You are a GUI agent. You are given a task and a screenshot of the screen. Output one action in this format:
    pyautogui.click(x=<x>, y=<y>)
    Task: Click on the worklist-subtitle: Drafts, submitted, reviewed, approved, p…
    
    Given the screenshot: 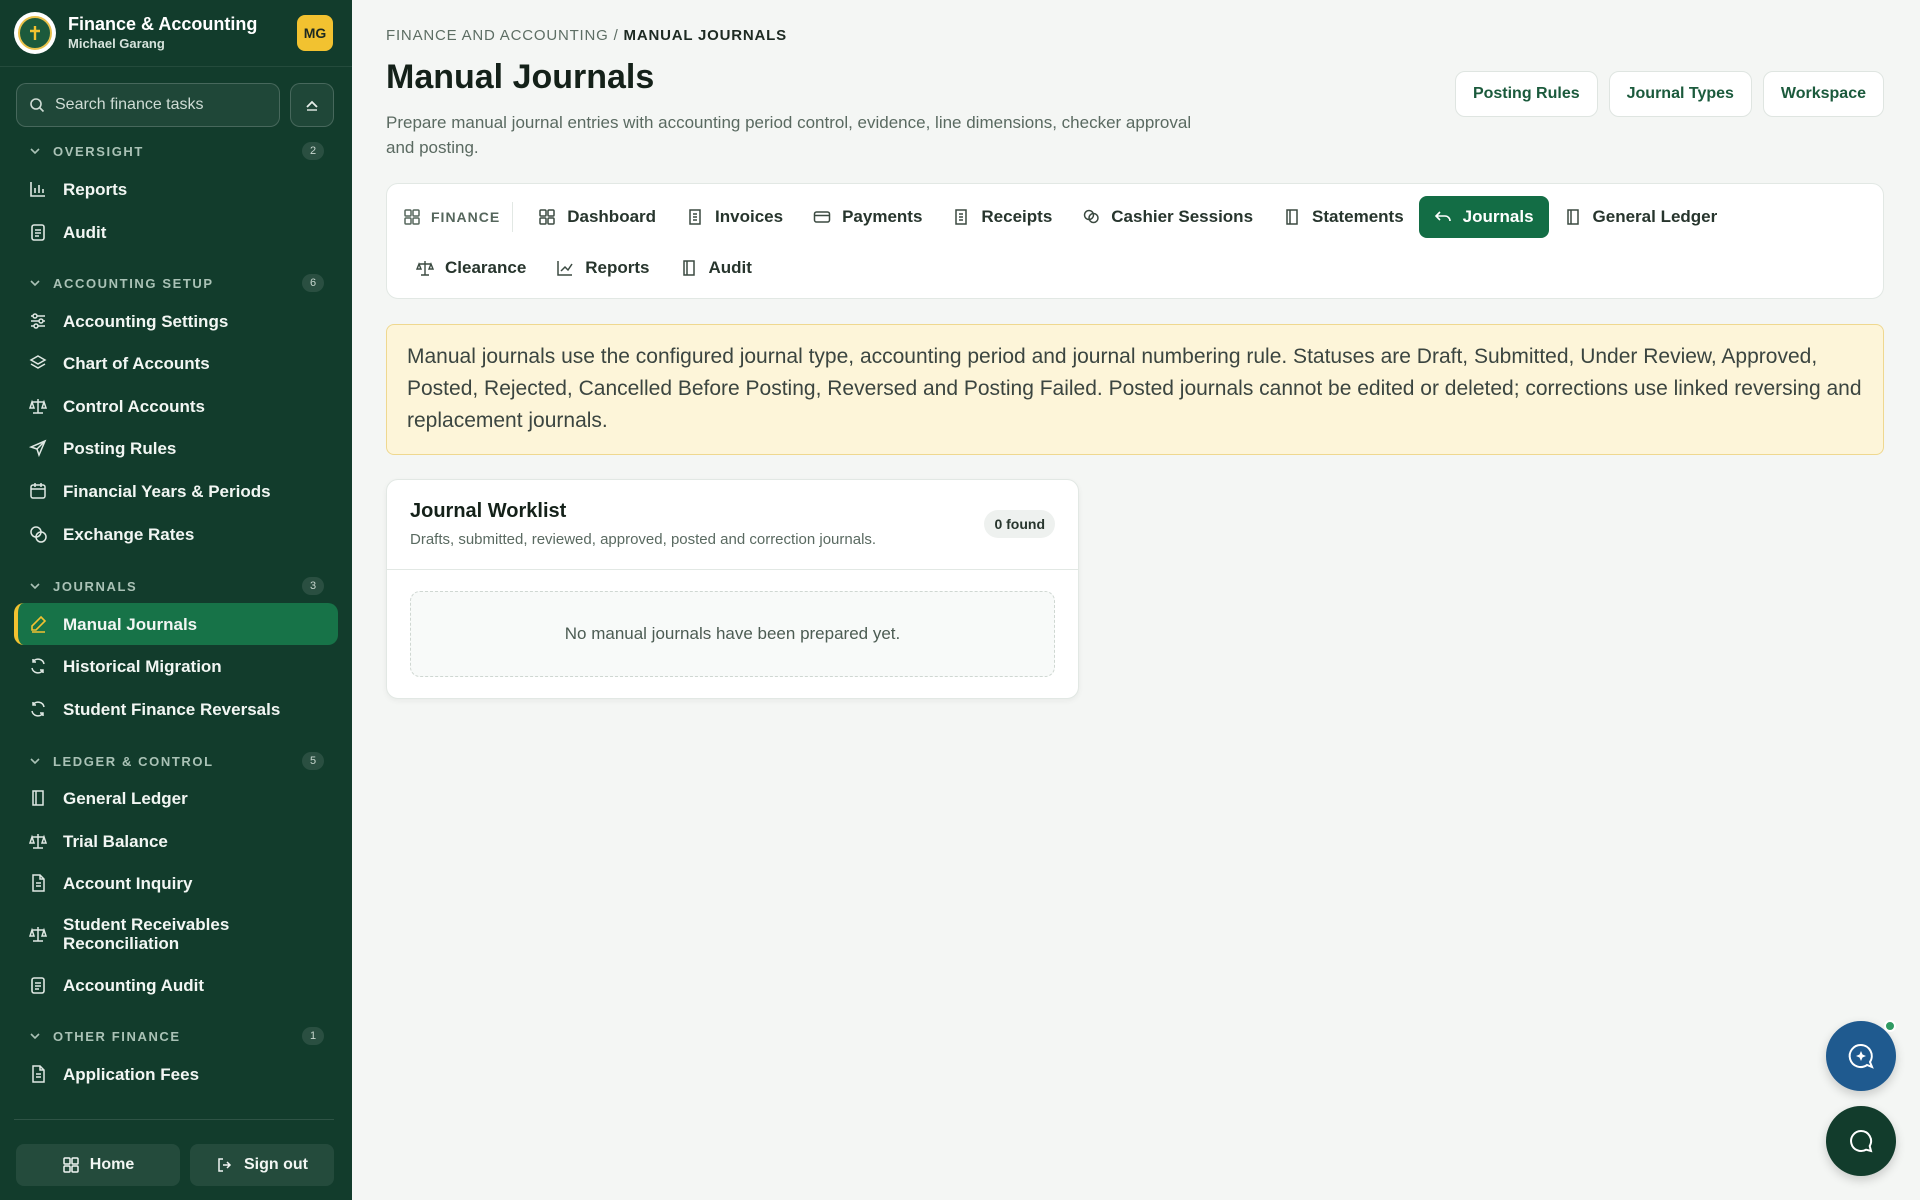 What is the action you would take?
    pyautogui.click(x=643, y=539)
    